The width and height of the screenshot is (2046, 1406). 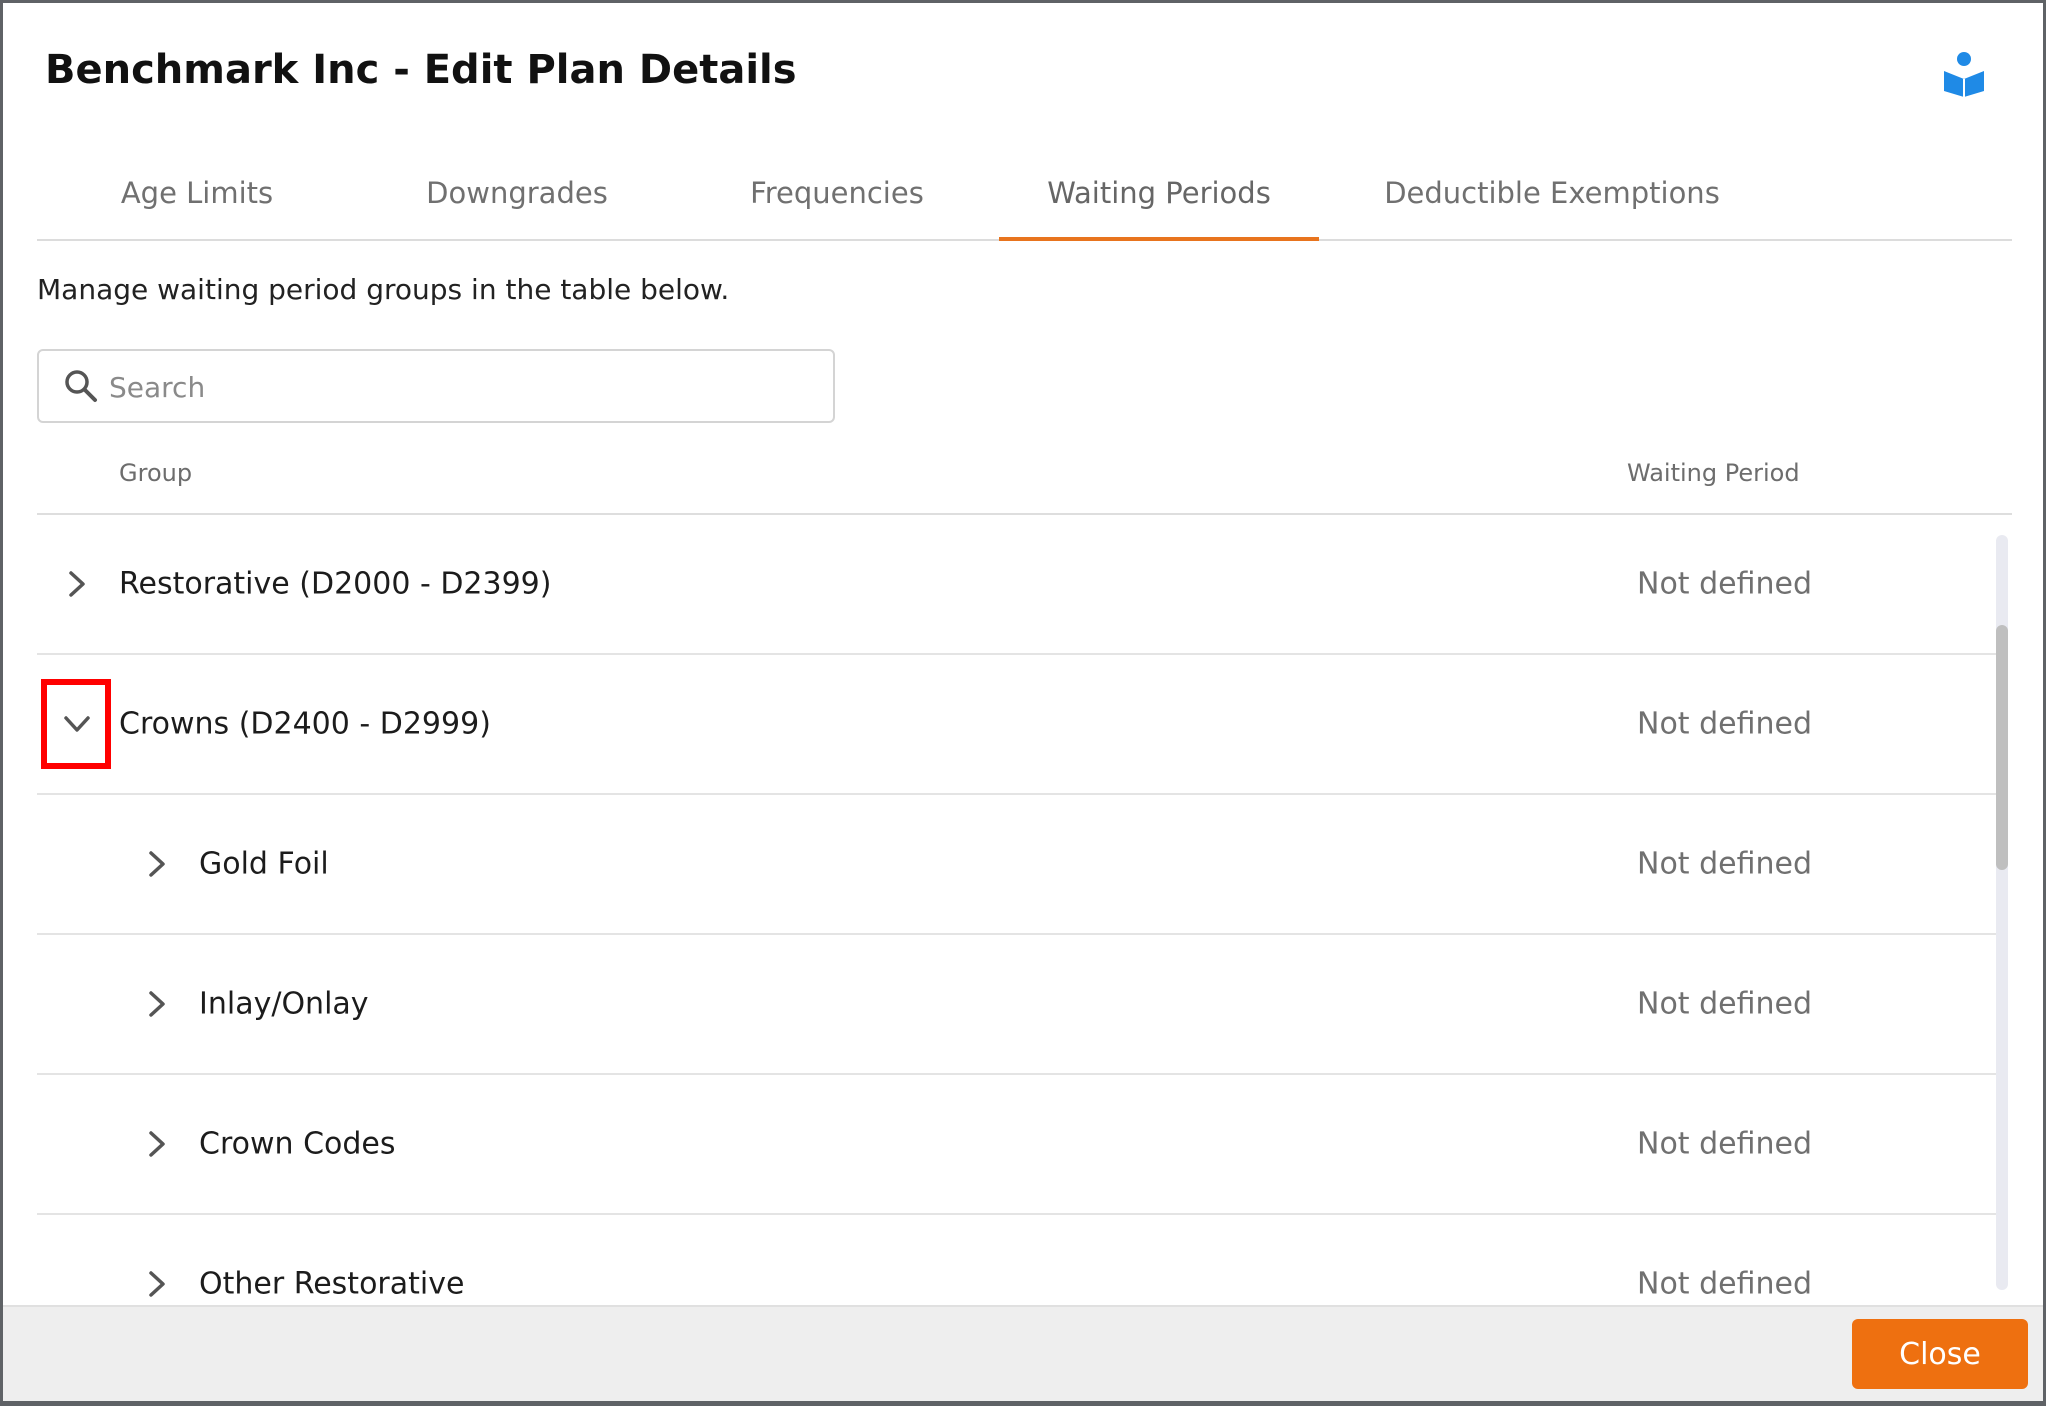 What do you see at coordinates (1017, 725) in the screenshot?
I see `table-row: Crowns (D2400 - D2999) Not defined` at bounding box center [1017, 725].